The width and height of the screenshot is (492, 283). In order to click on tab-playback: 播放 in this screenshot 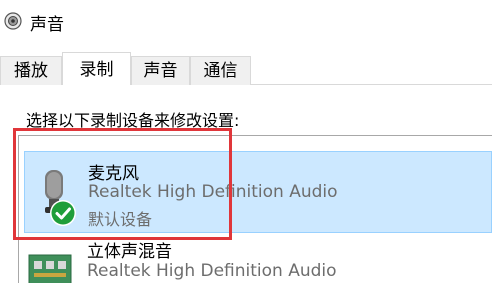, I will do `click(31, 70)`.